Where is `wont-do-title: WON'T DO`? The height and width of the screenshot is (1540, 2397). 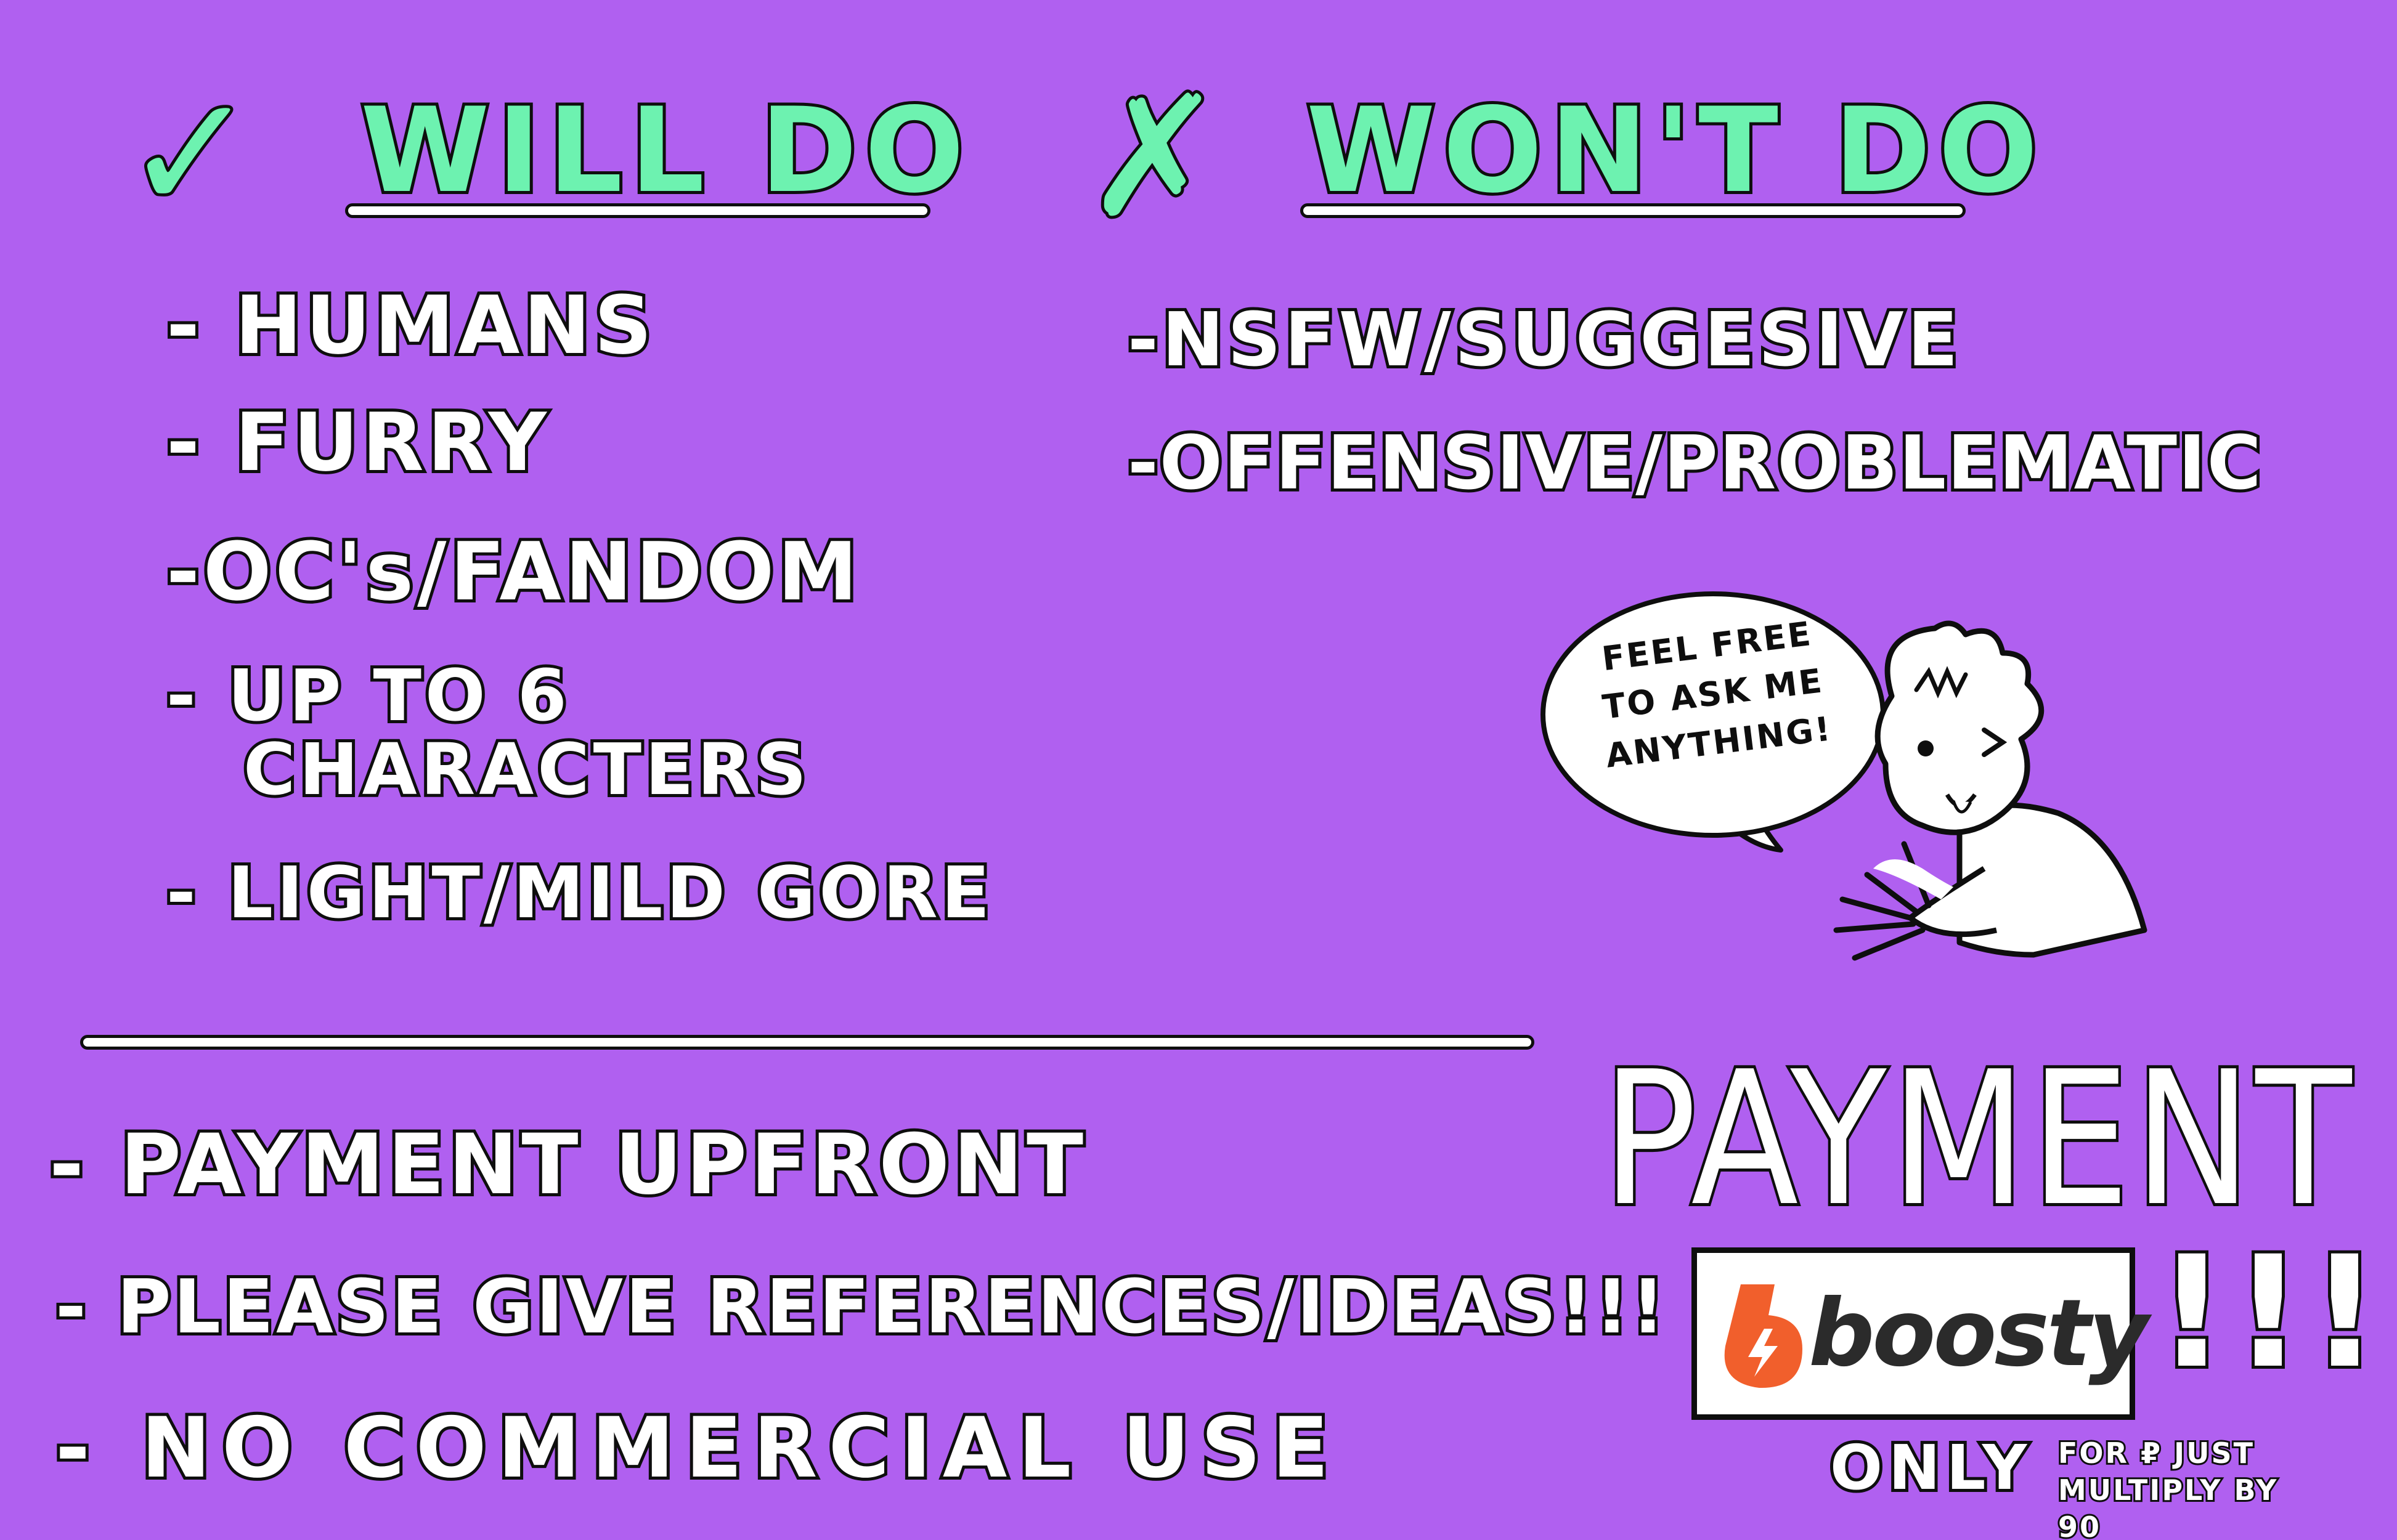 wont-do-title: WON'T DO is located at coordinates (1674, 151).